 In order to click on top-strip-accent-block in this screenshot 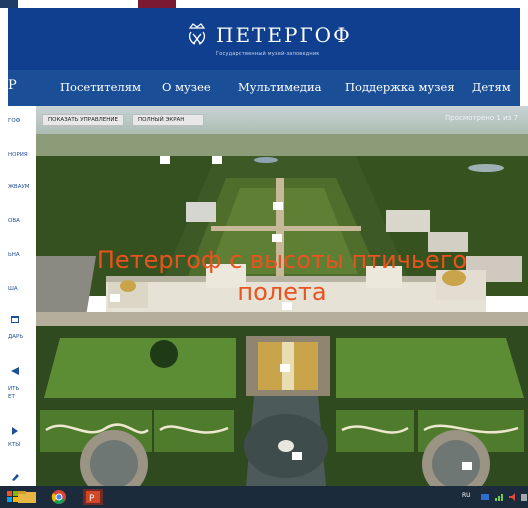, I will do `click(157, 4)`.